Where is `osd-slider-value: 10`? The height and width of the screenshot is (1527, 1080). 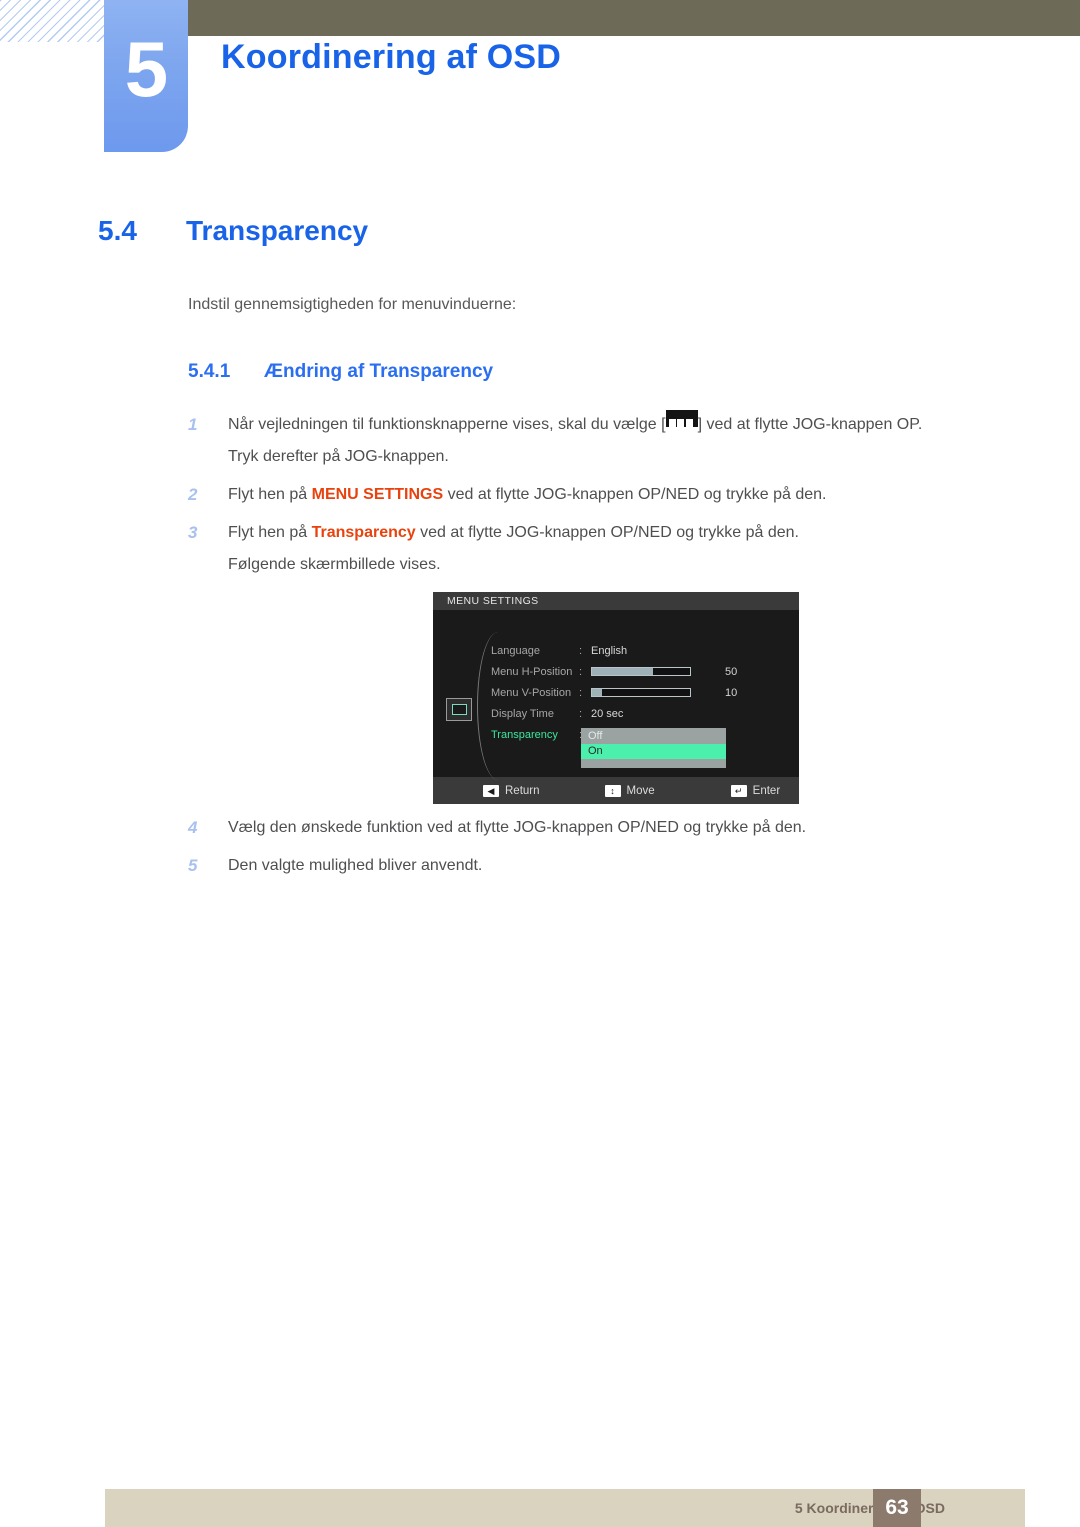
osd-slider-value: 10 is located at coordinates (731, 692).